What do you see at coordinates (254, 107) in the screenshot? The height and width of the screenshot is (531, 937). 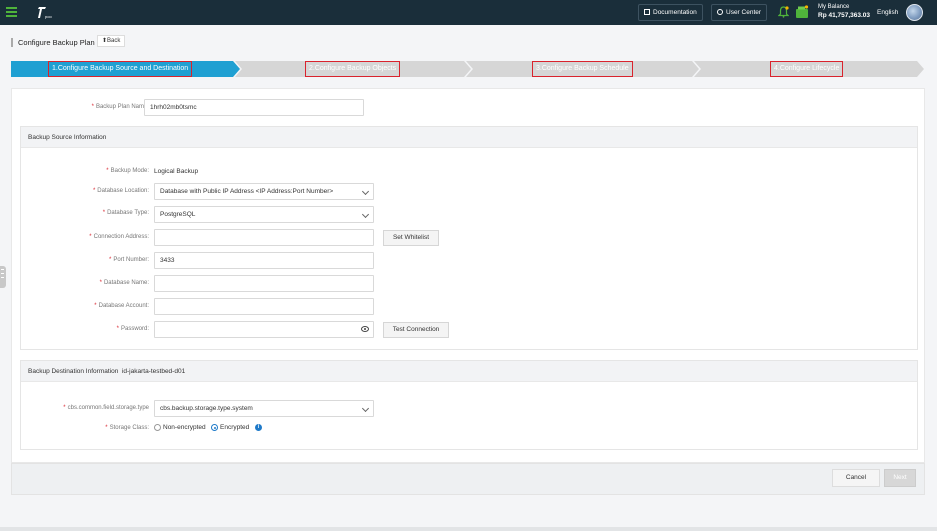 I see `plan-name-input: 1hrh02mb0tsmc` at bounding box center [254, 107].